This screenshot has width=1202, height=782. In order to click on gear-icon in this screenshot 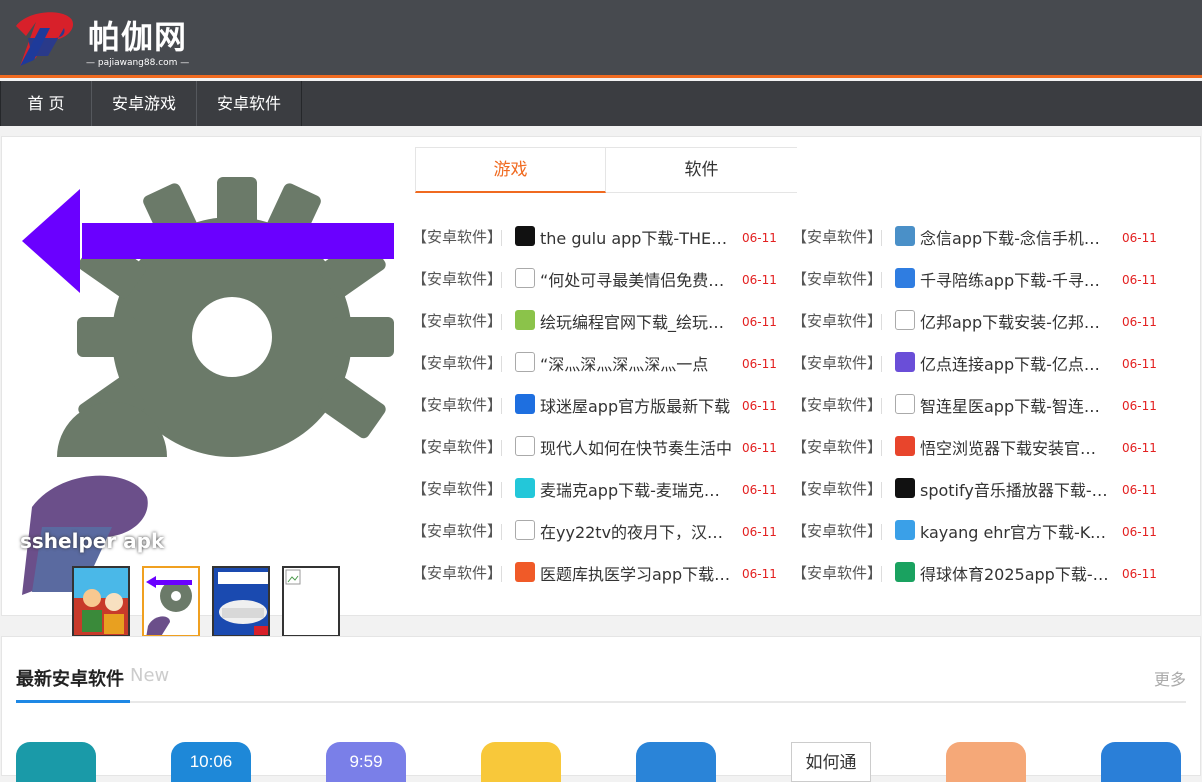, I will do `click(208, 317)`.